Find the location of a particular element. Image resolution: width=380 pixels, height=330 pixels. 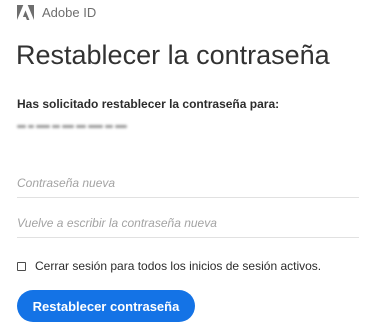

adobe-logo-icon is located at coordinates (25, 12).